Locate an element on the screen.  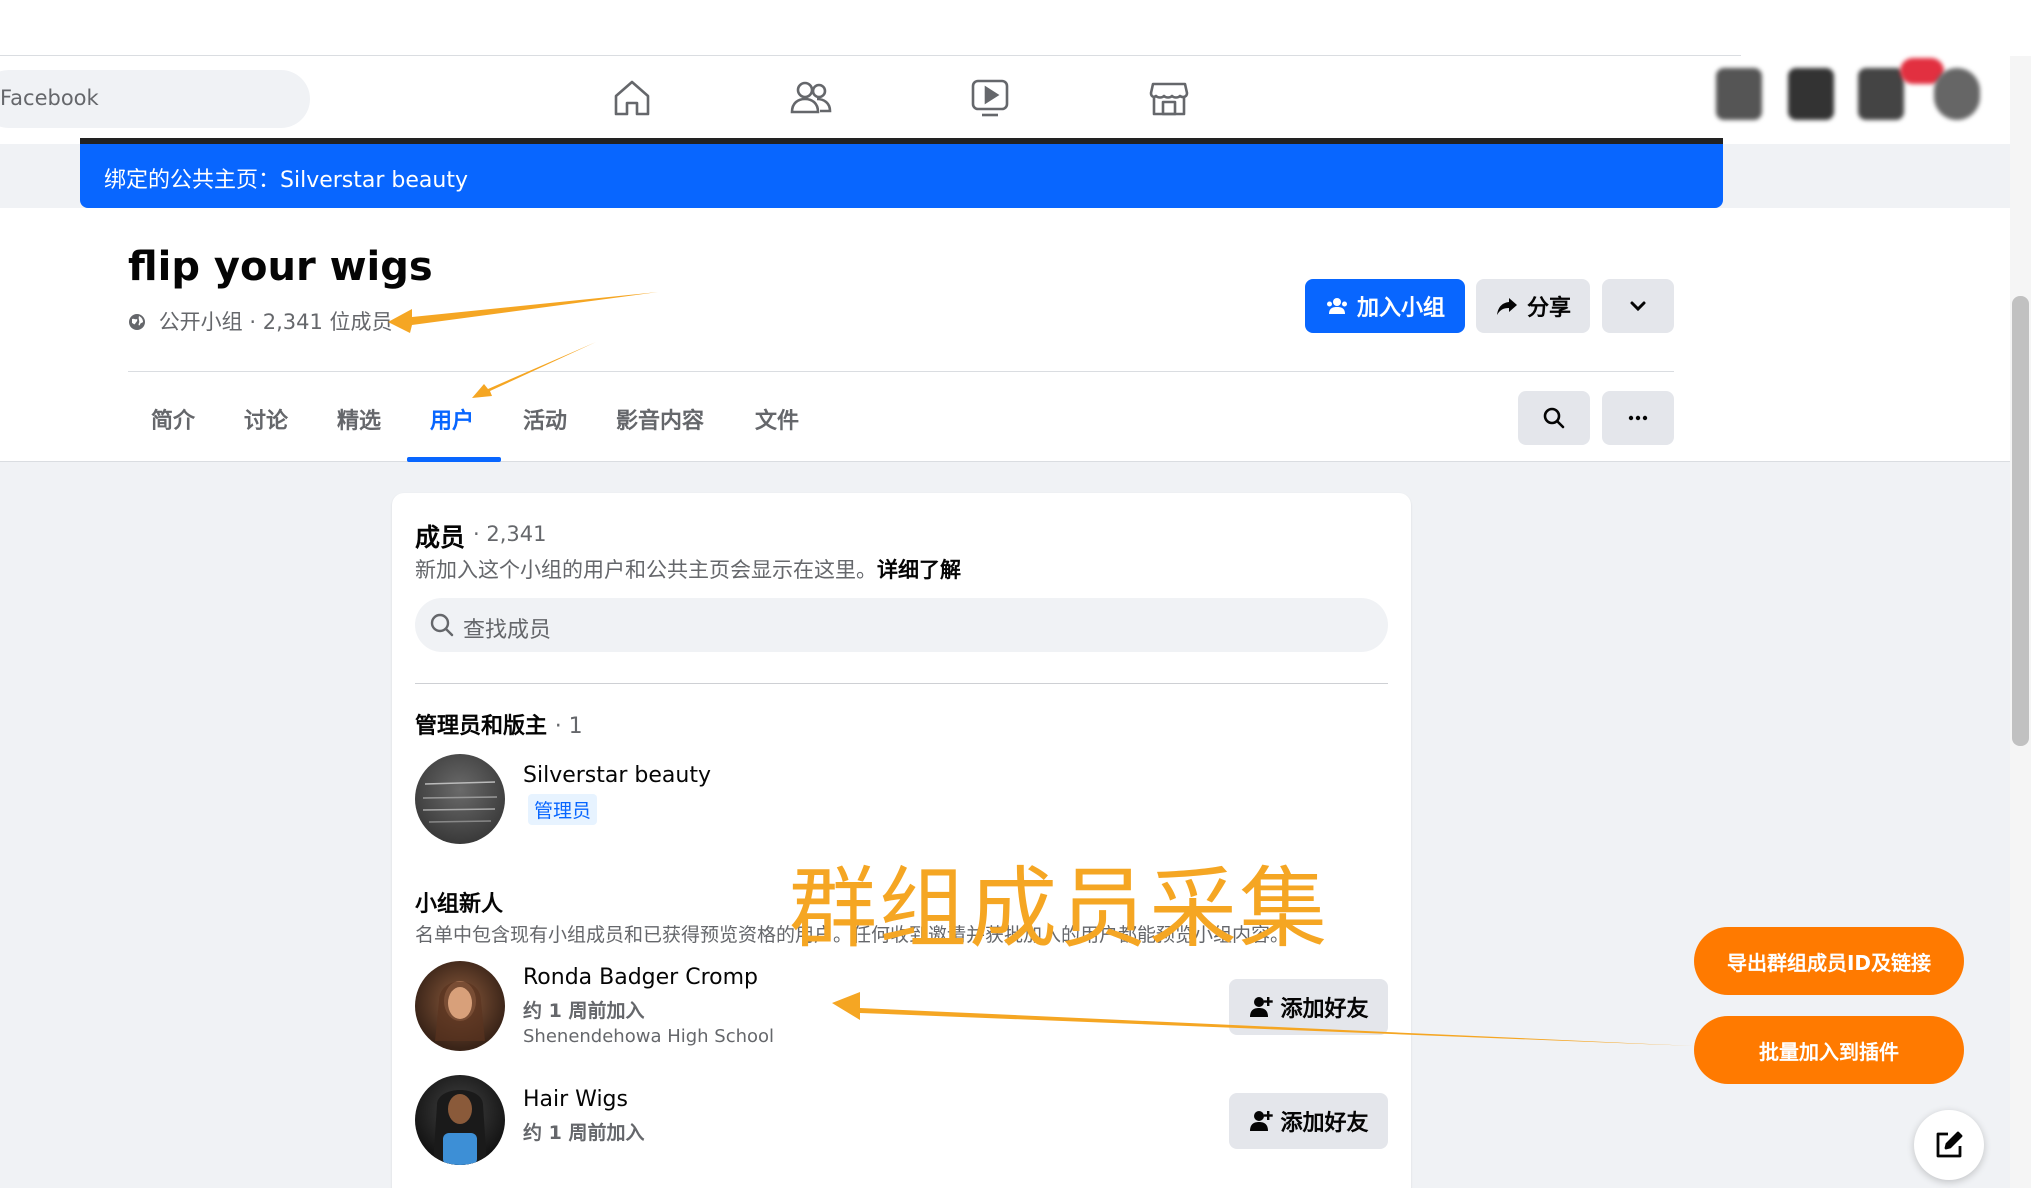
member-avatar-hair-wigs-image is located at coordinates (460, 1127).